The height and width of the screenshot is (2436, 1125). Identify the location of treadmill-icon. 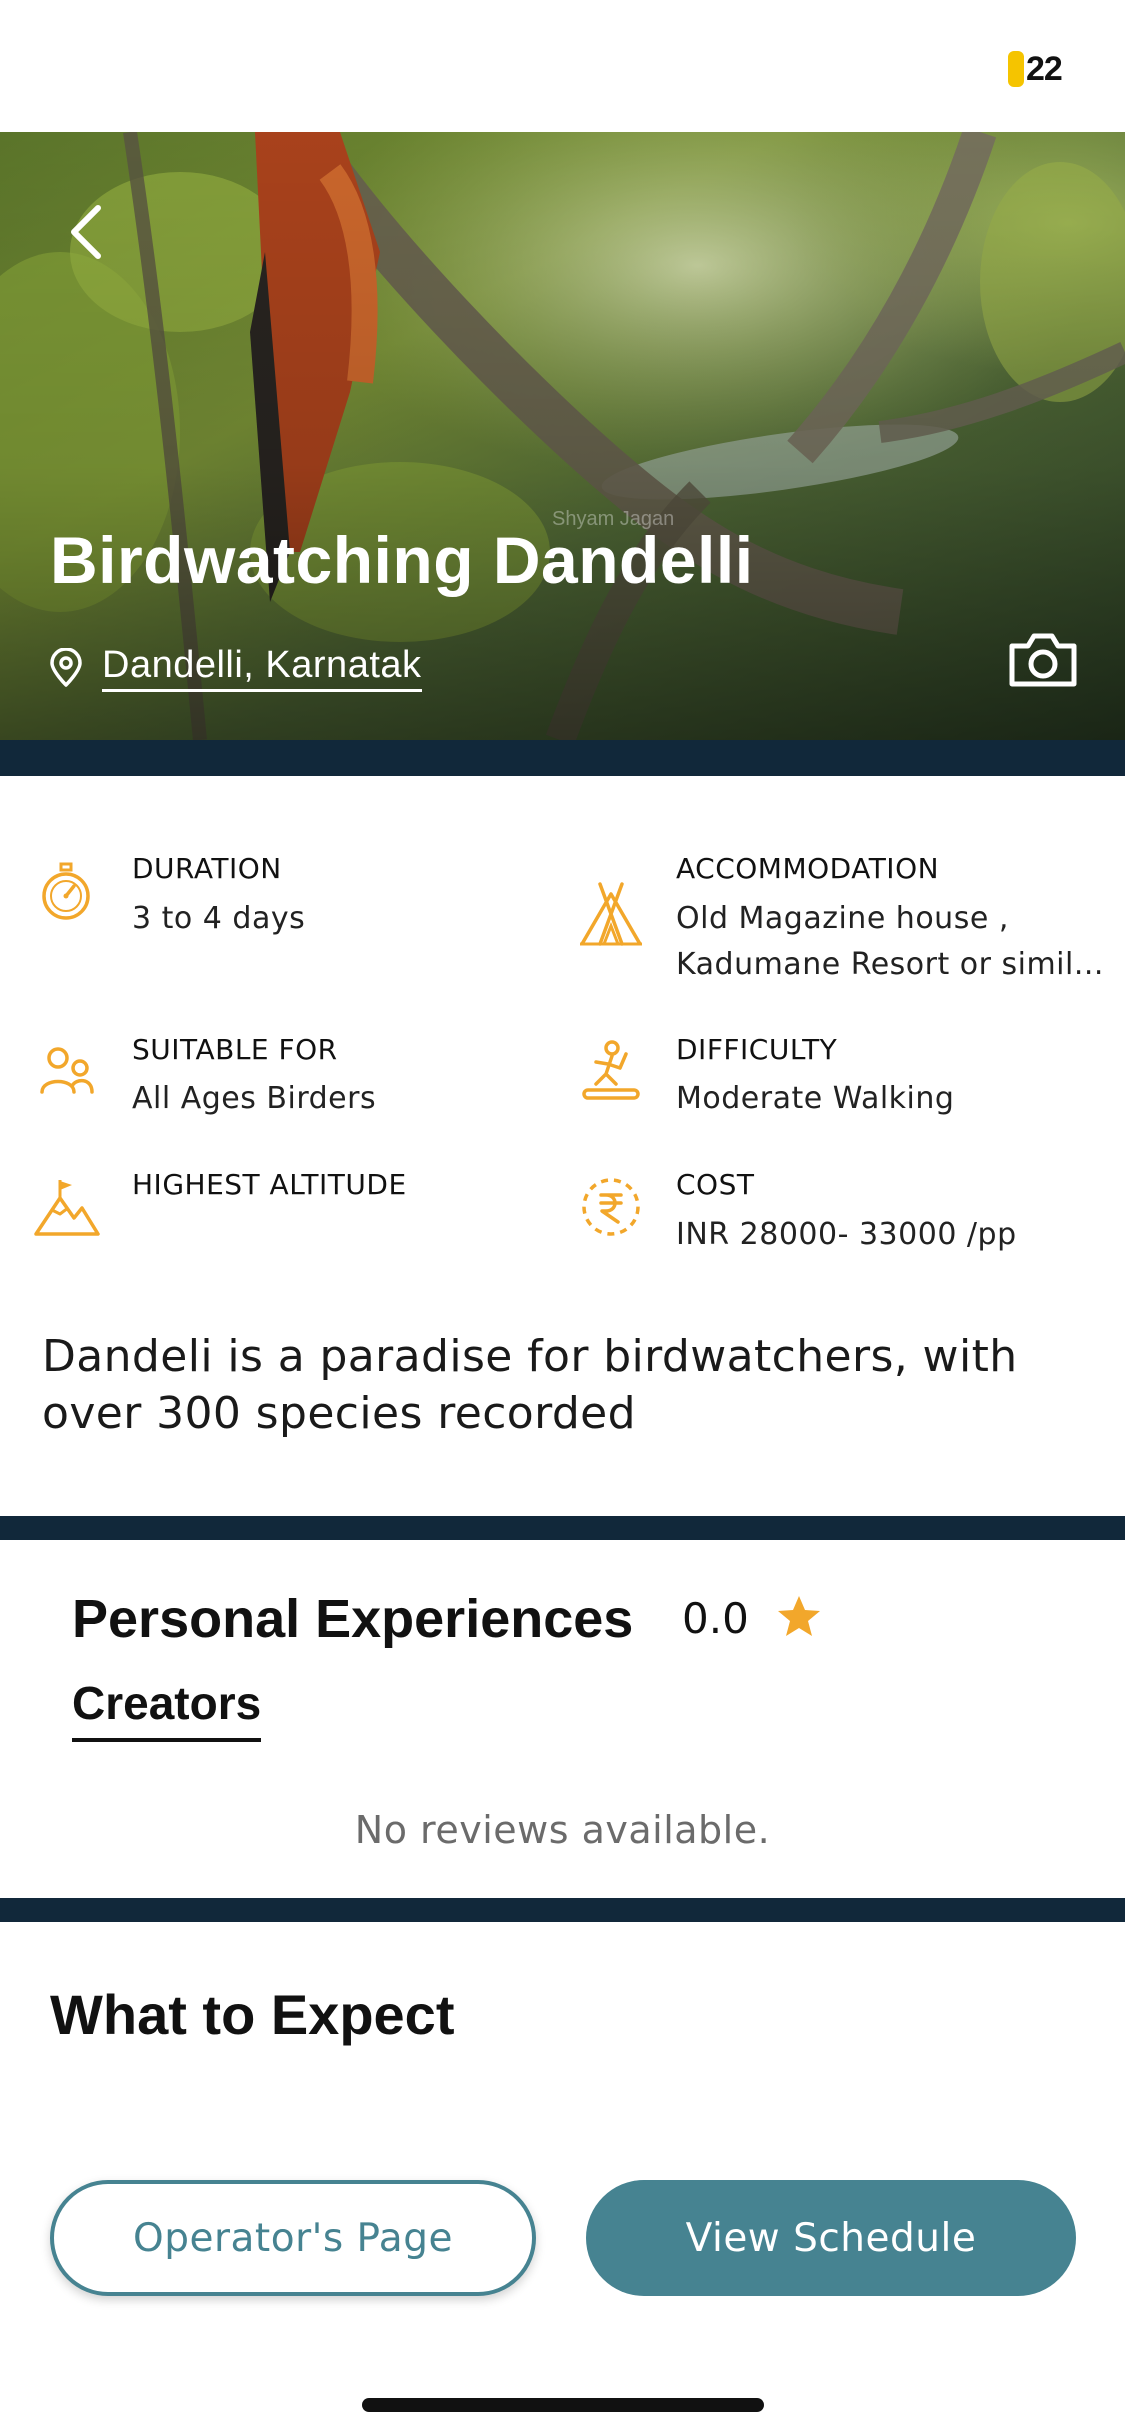
(611, 1070).